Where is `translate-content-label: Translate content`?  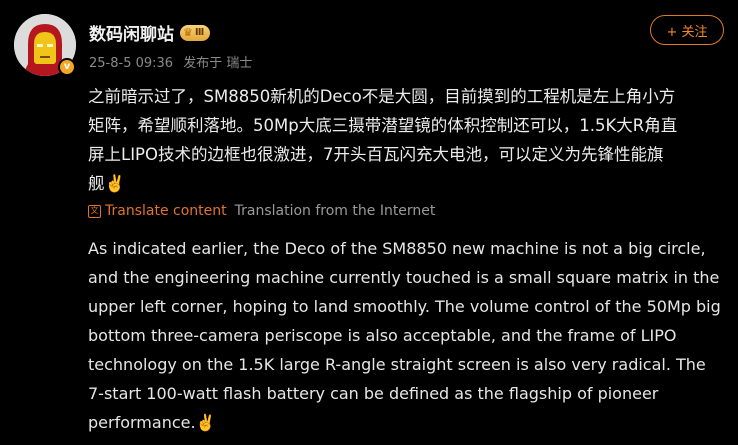
translate-content-label: Translate content is located at coordinates (166, 211).